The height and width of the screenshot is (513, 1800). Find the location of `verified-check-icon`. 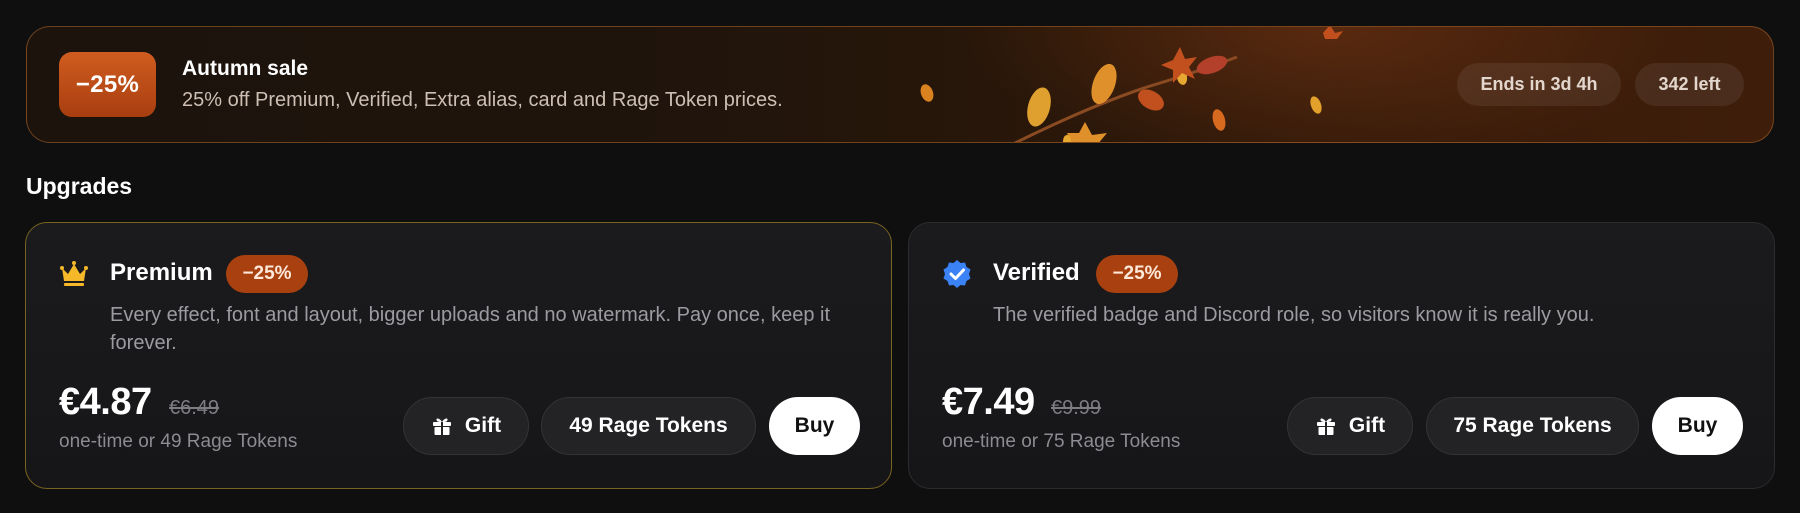

verified-check-icon is located at coordinates (957, 274).